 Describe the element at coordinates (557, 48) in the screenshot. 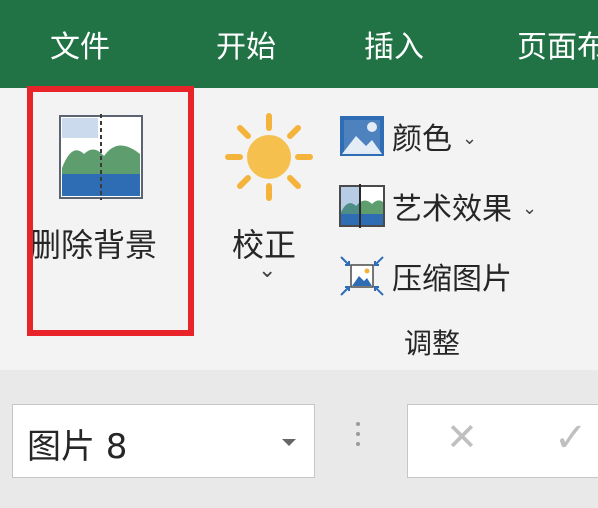

I see `tab-page-layout: 页面布` at that location.